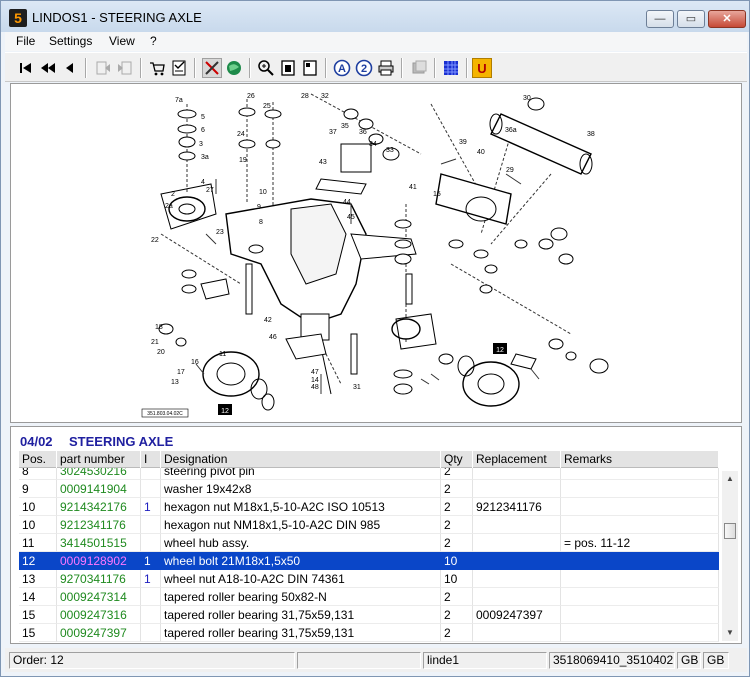 The width and height of the screenshot is (750, 677). I want to click on menu-view: View, so click(122, 41).